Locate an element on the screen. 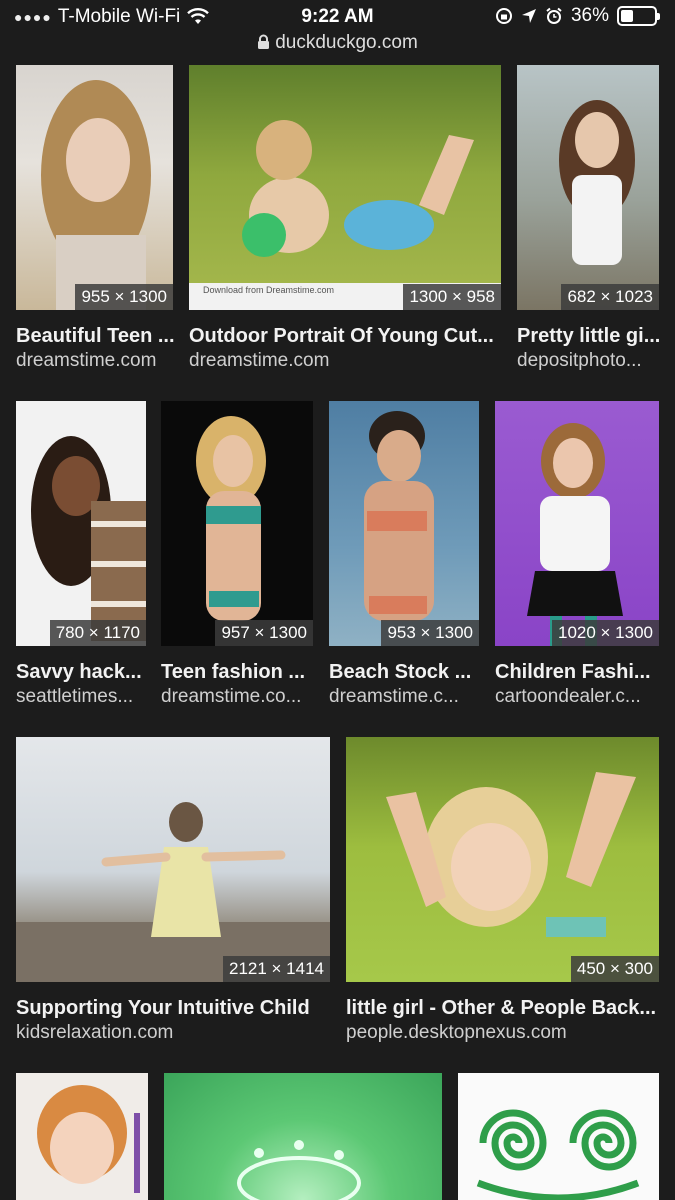  battery-level is located at coordinates (627, 16).